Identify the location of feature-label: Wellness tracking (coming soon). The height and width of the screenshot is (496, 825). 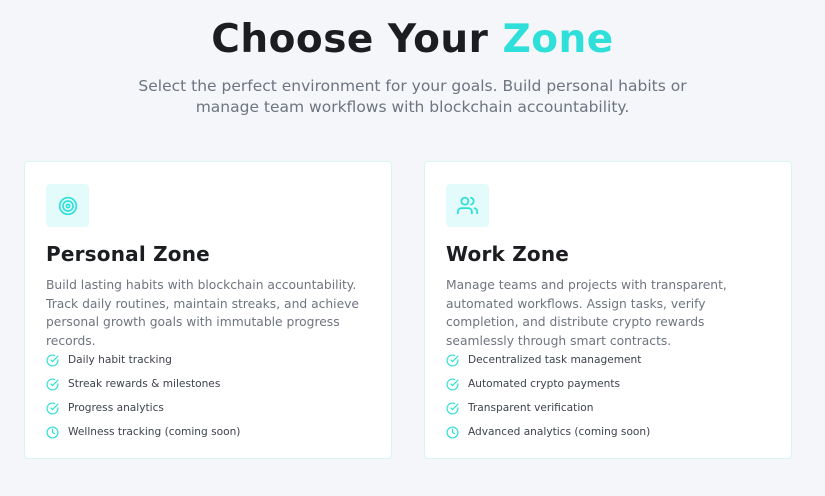
(154, 432).